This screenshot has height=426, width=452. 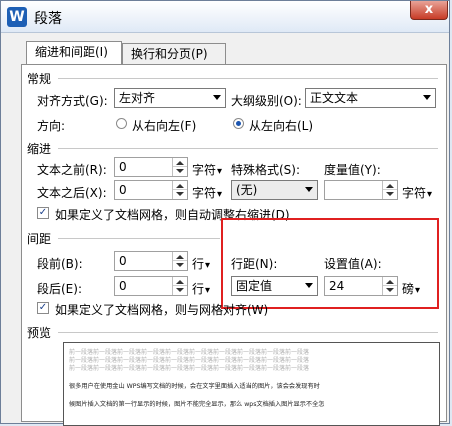 I want to click on outline-level-select: 正文文本, so click(x=370, y=98).